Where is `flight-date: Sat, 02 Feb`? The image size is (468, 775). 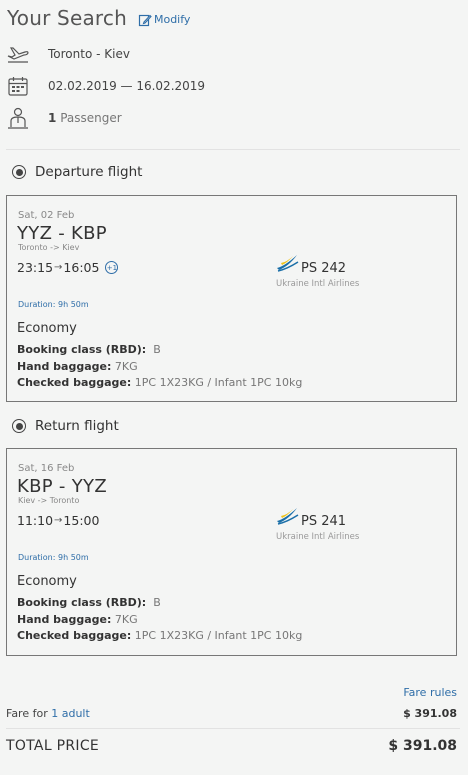
flight-date: Sat, 02 Feb is located at coordinates (46, 215).